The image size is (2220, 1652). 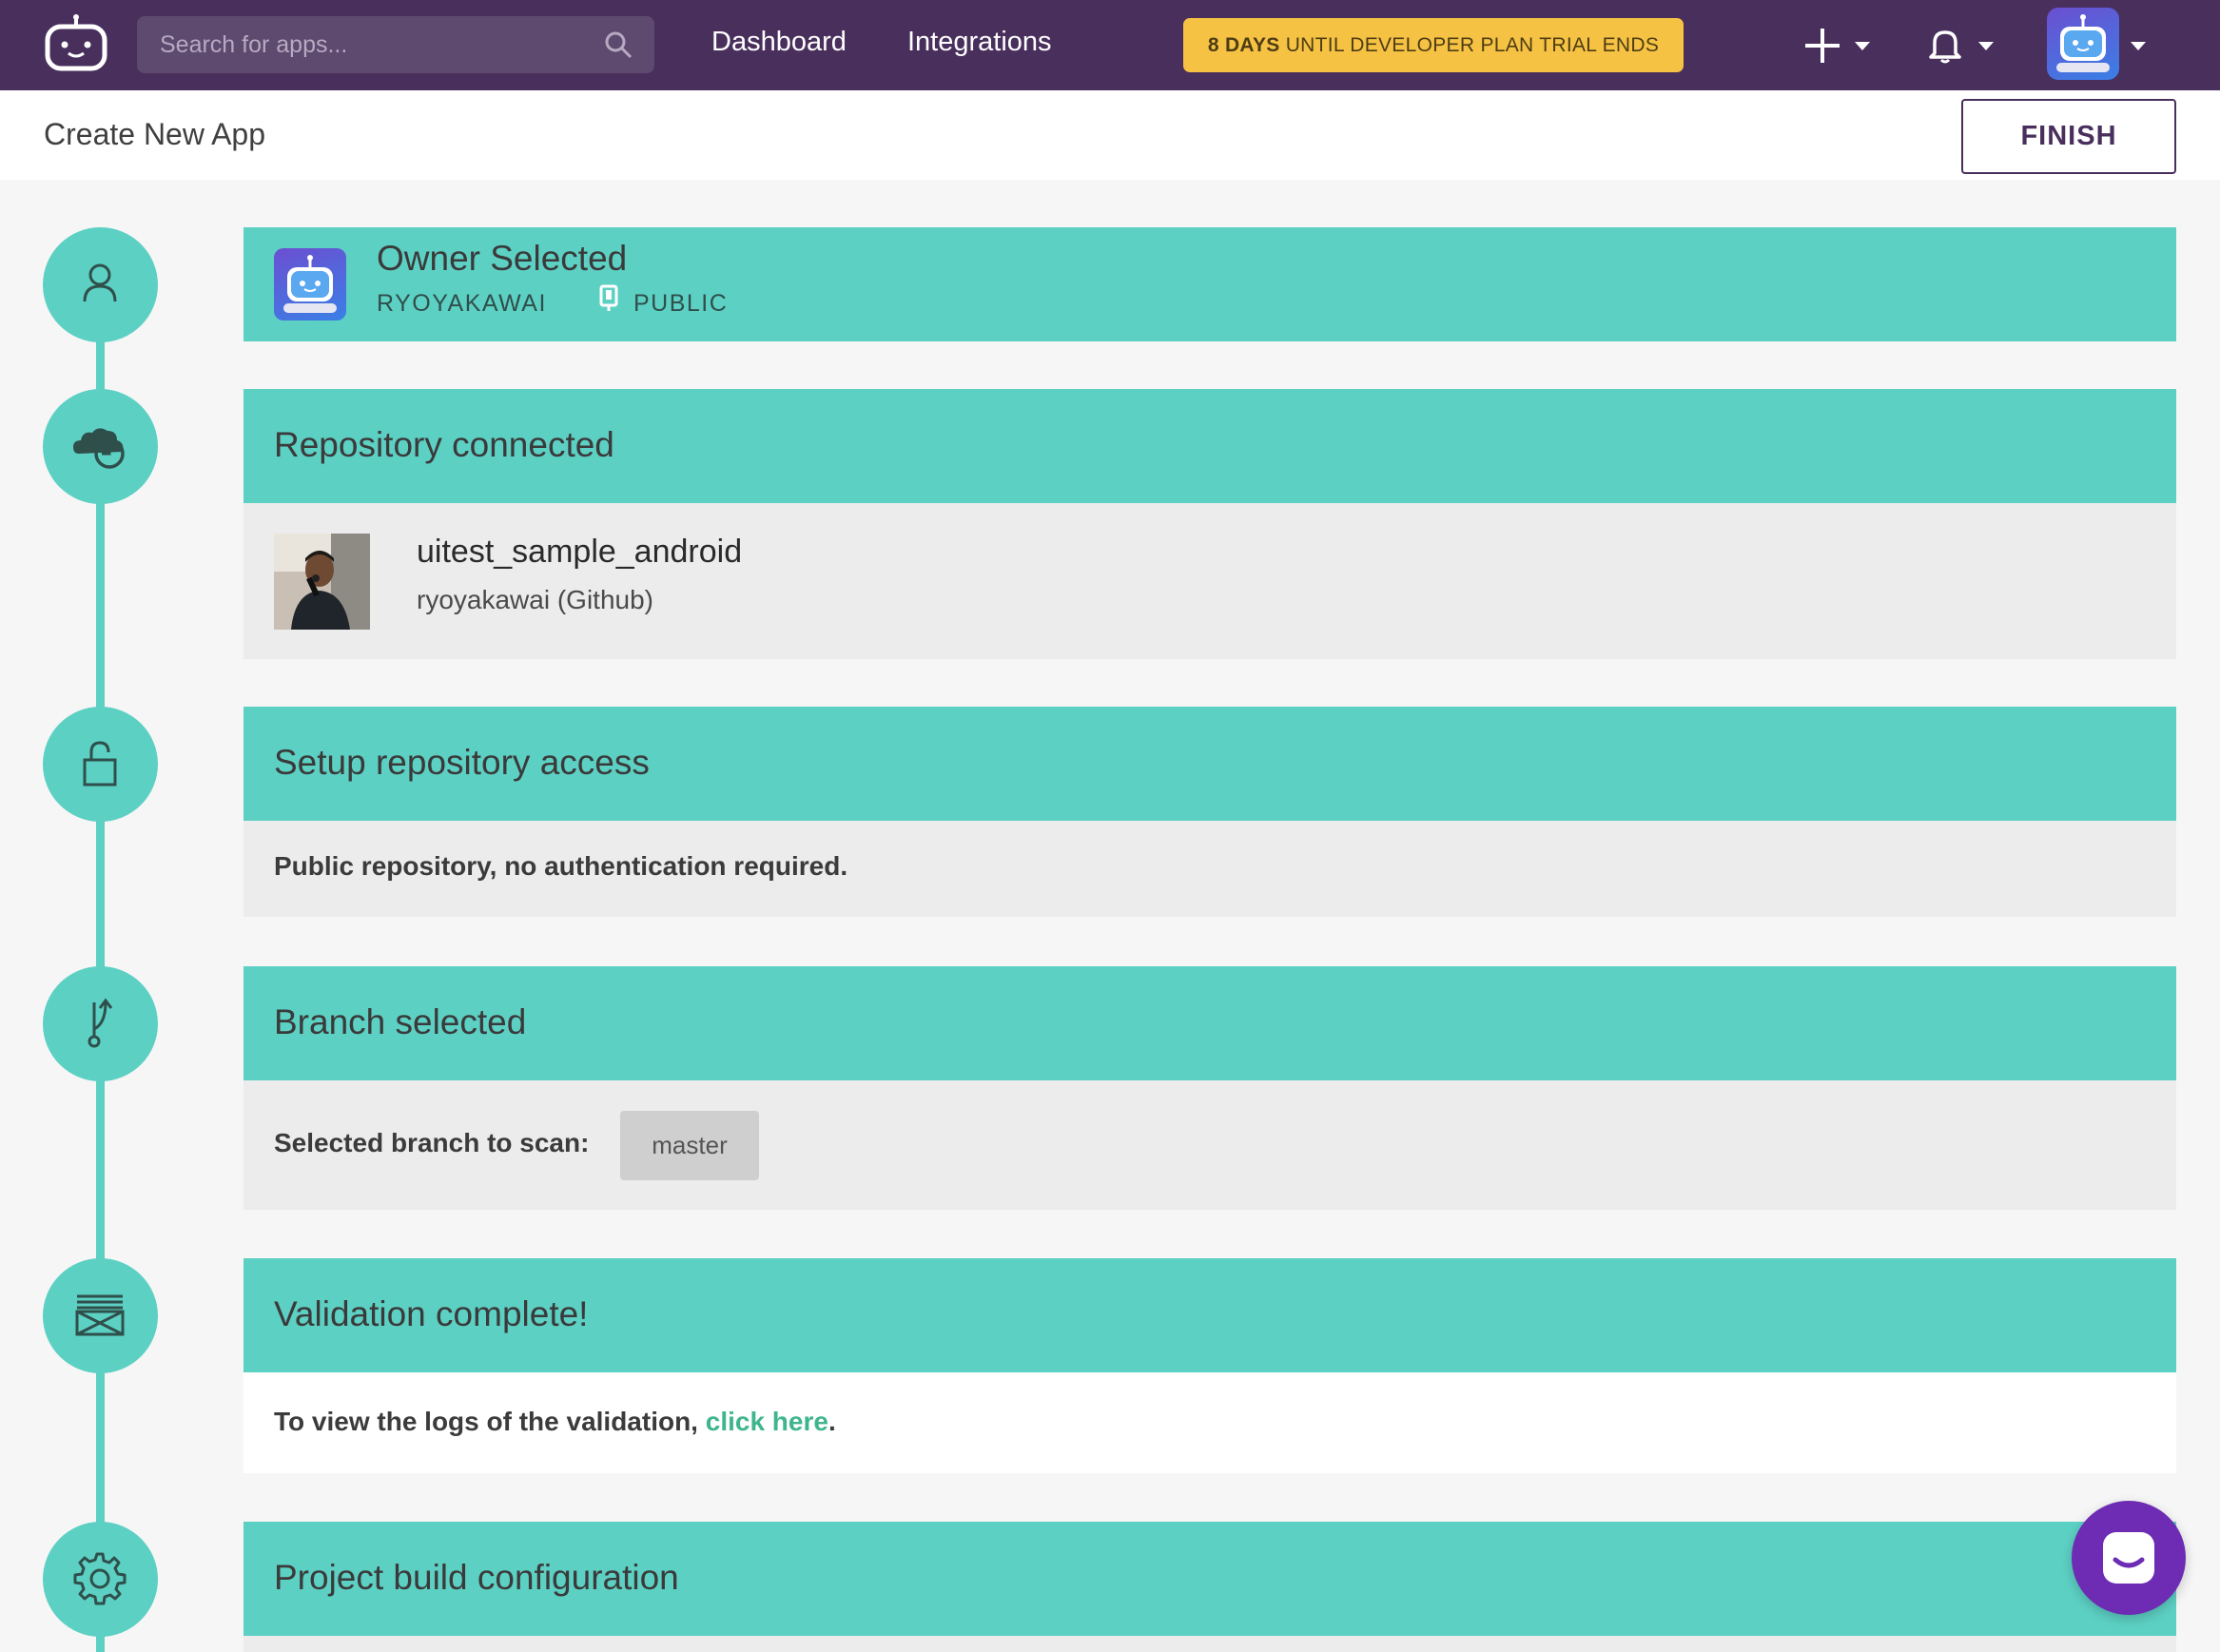 I want to click on chat-launcher-button, so click(x=2129, y=1558).